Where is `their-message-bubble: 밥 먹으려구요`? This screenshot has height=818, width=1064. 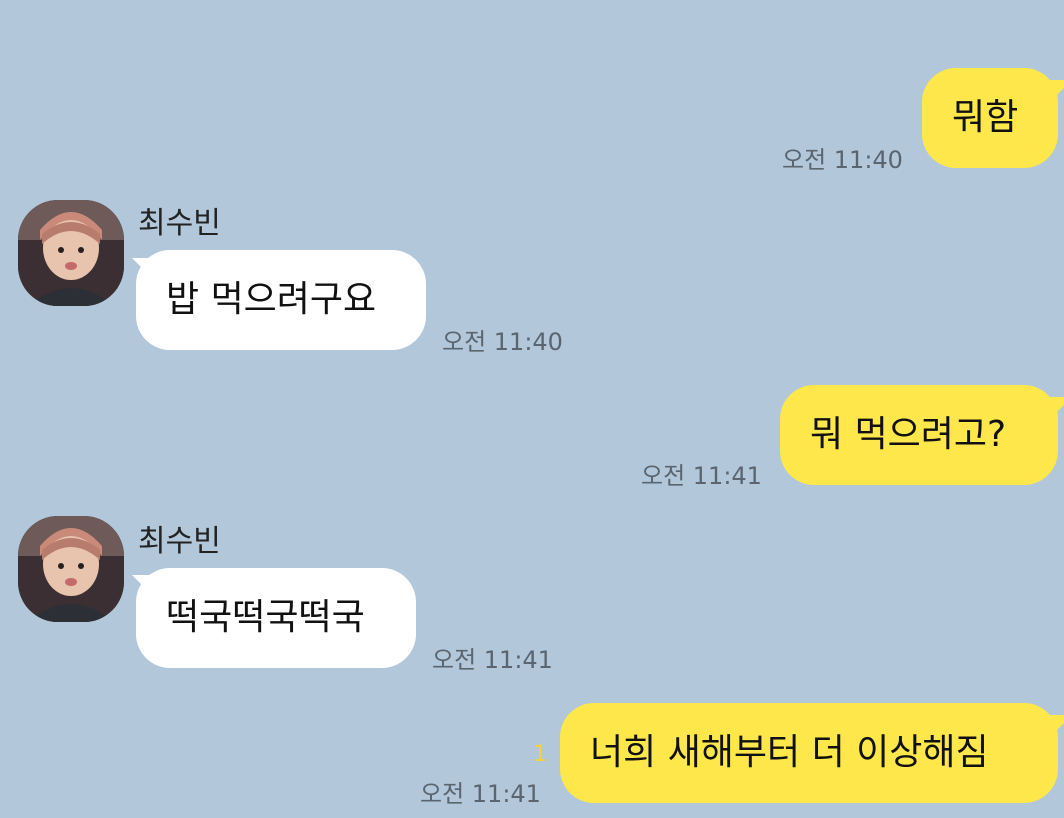
their-message-bubble: 밥 먹으려구요 is located at coordinates (281, 300).